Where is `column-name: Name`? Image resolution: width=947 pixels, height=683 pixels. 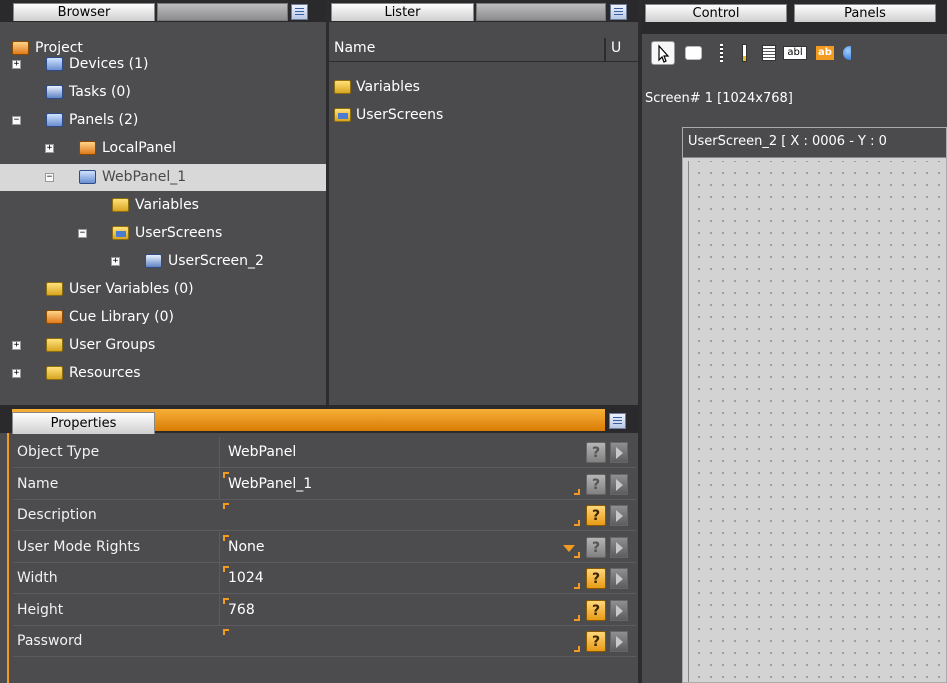
column-name: Name is located at coordinates (354, 48).